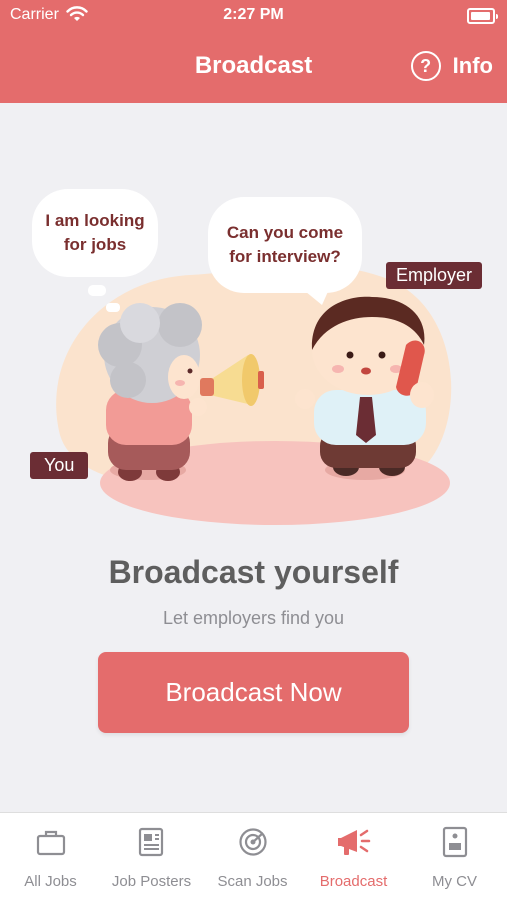 This screenshot has height=901, width=507. Describe the element at coordinates (455, 842) in the screenshot. I see `id-card-icon` at that location.